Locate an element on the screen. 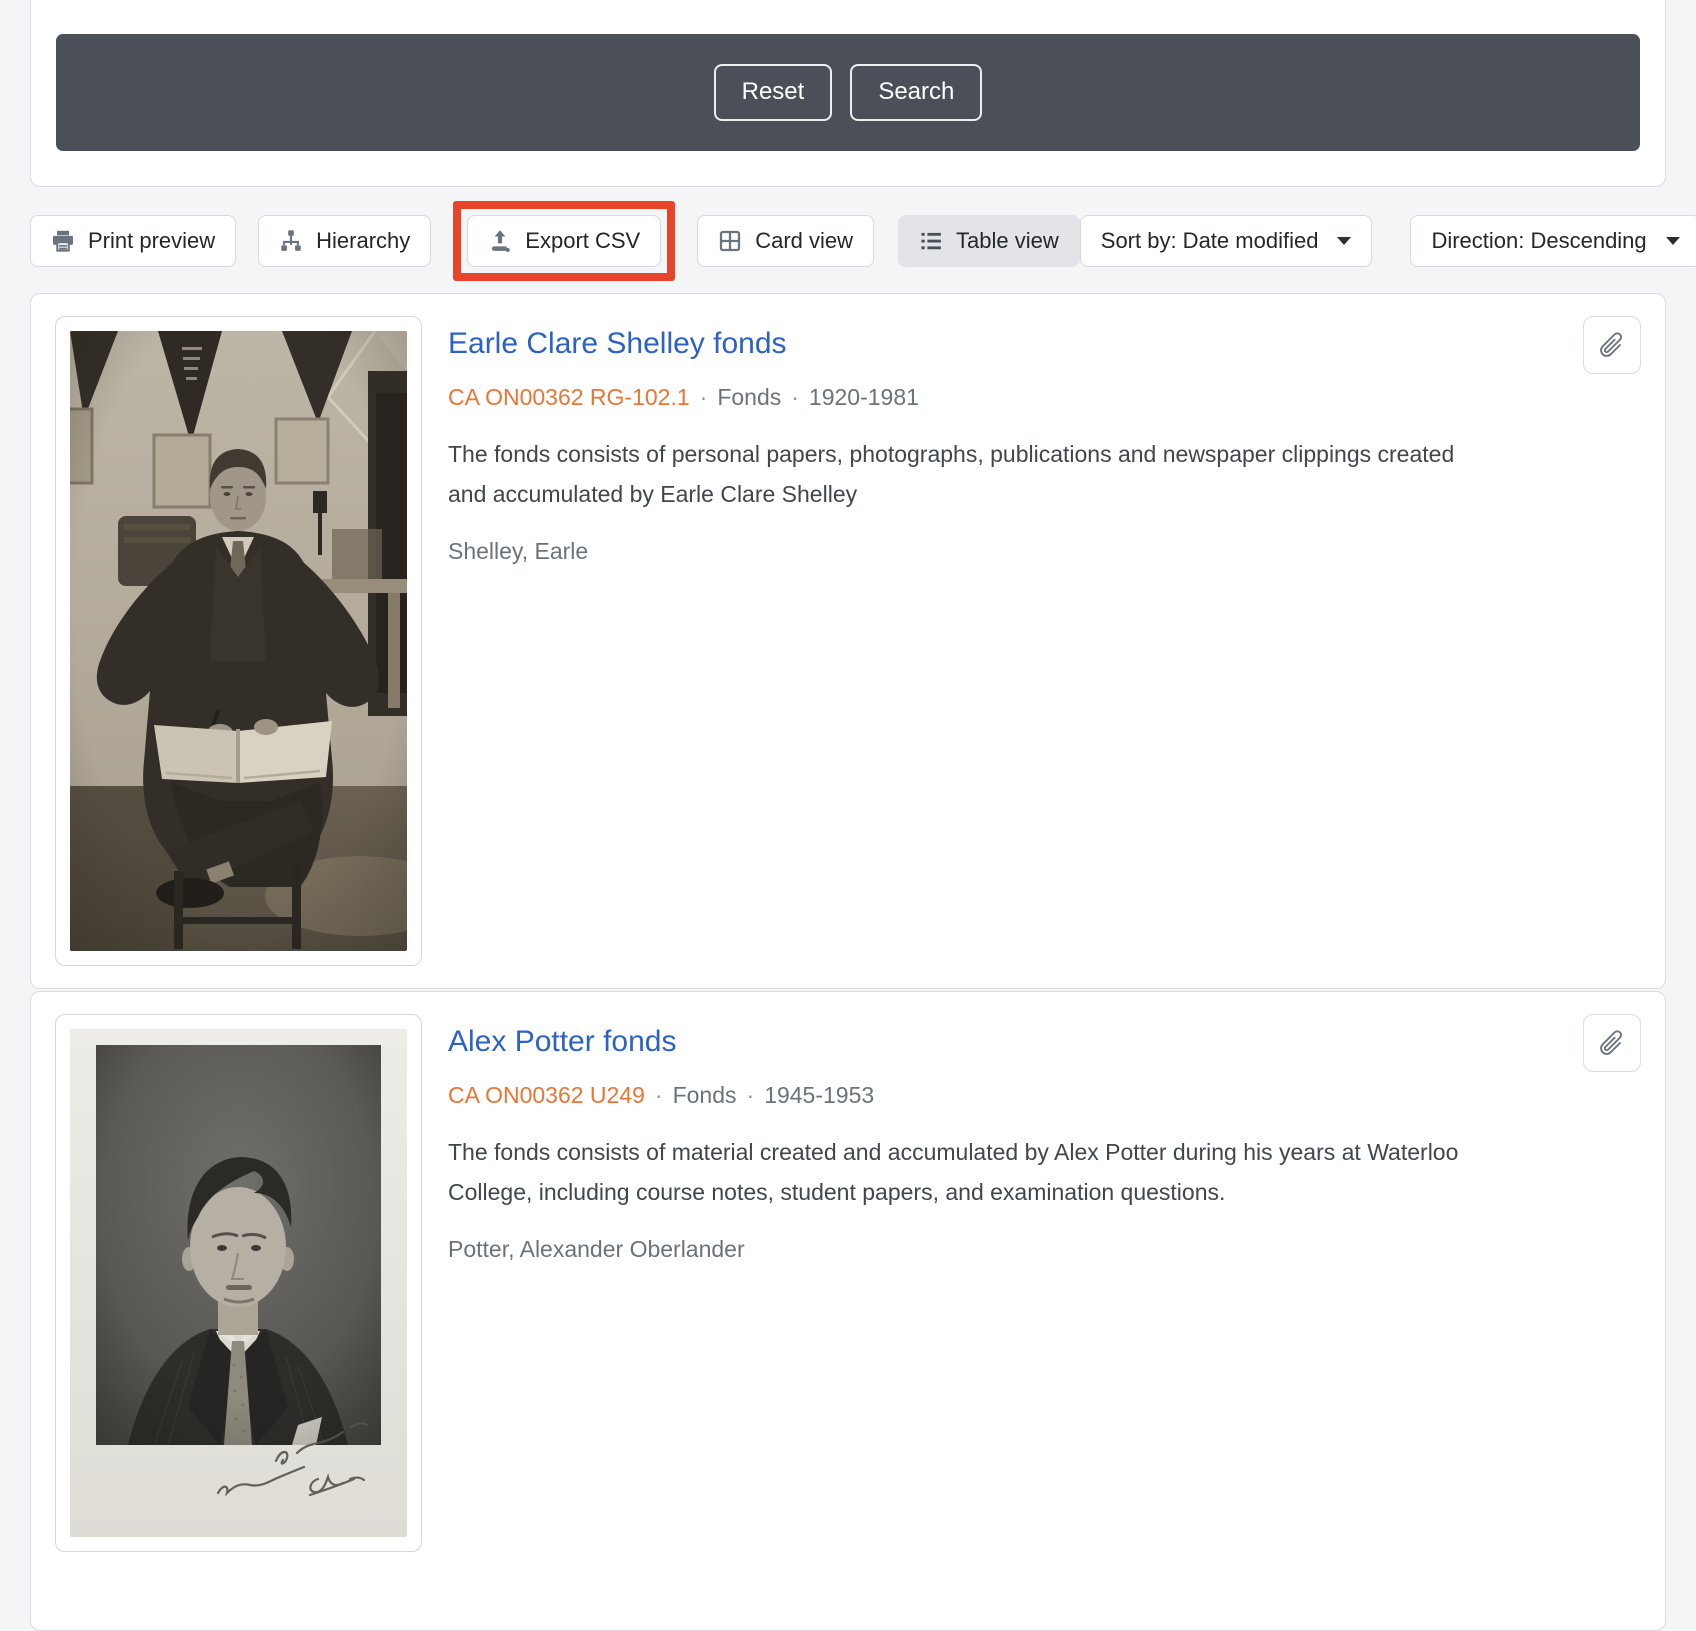  search-button: Search is located at coordinates (916, 92).